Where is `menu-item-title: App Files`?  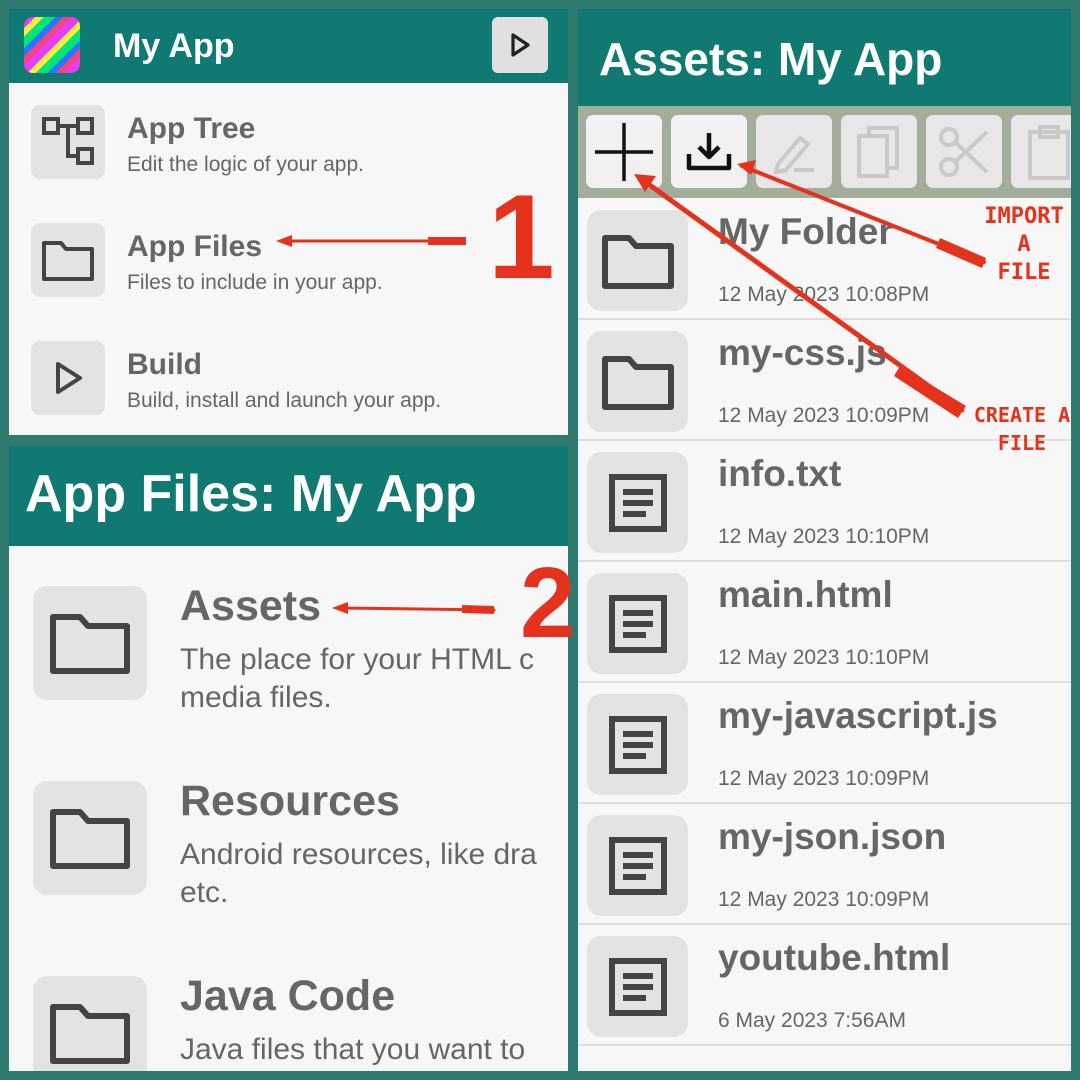 menu-item-title: App Files is located at coordinates (195, 246).